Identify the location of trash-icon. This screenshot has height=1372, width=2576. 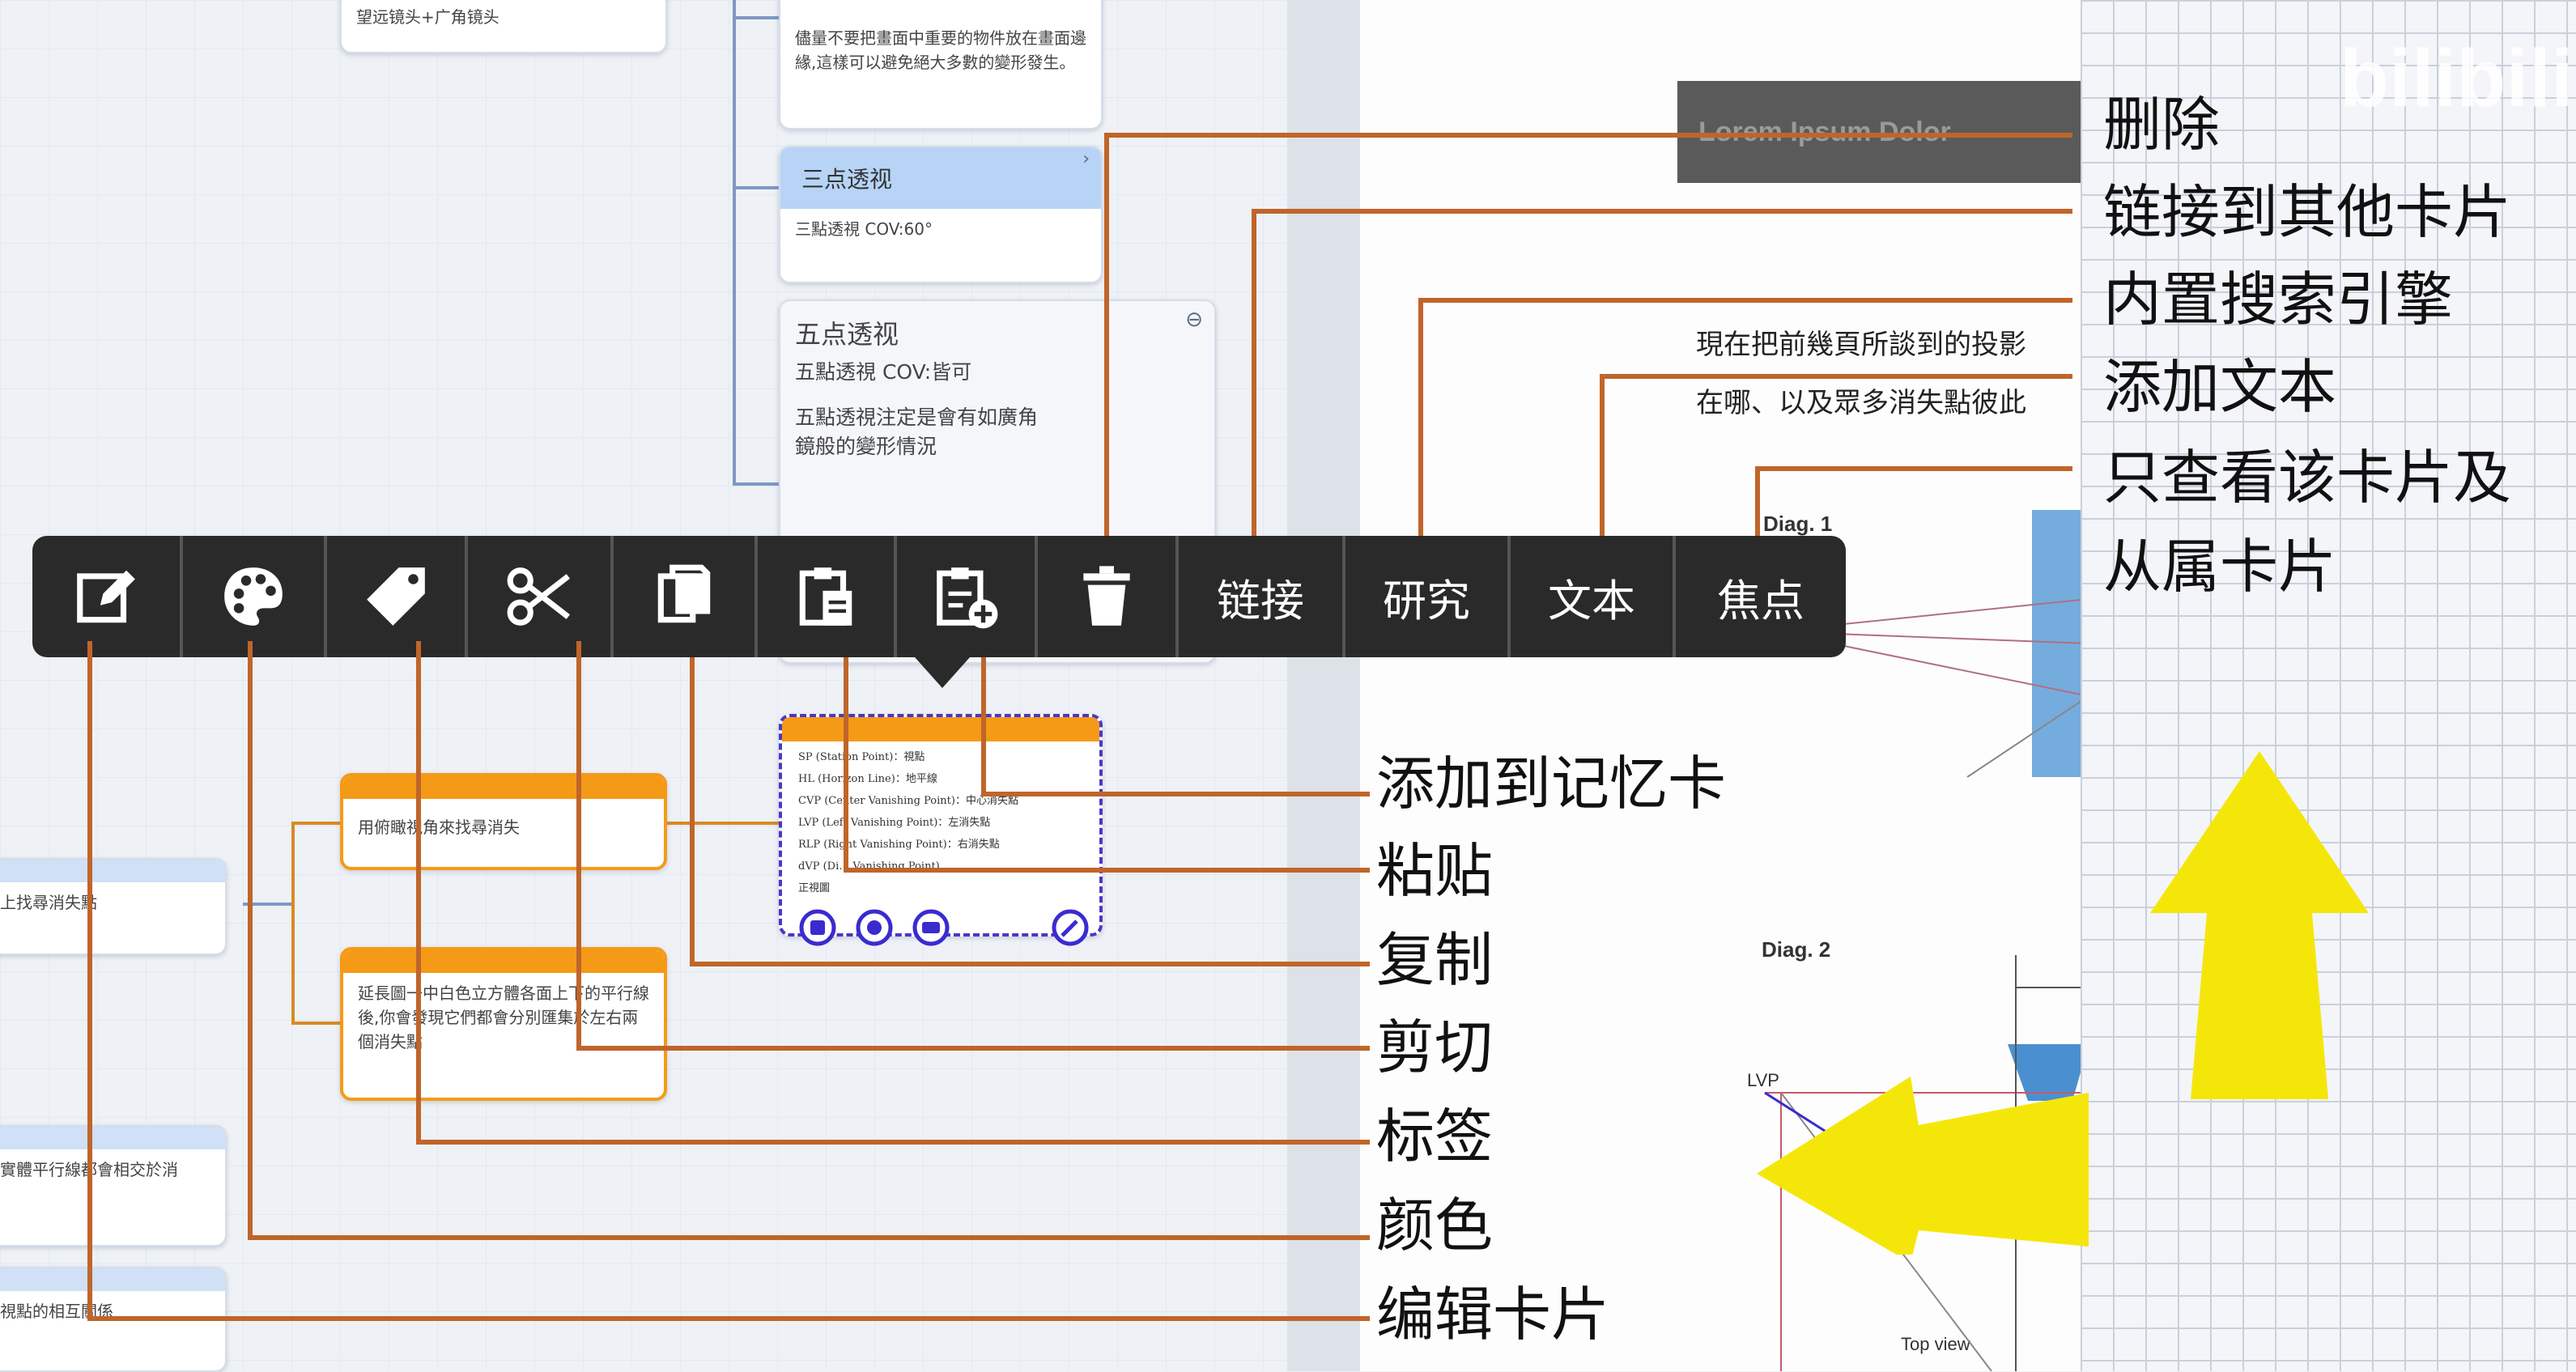
(1106, 596).